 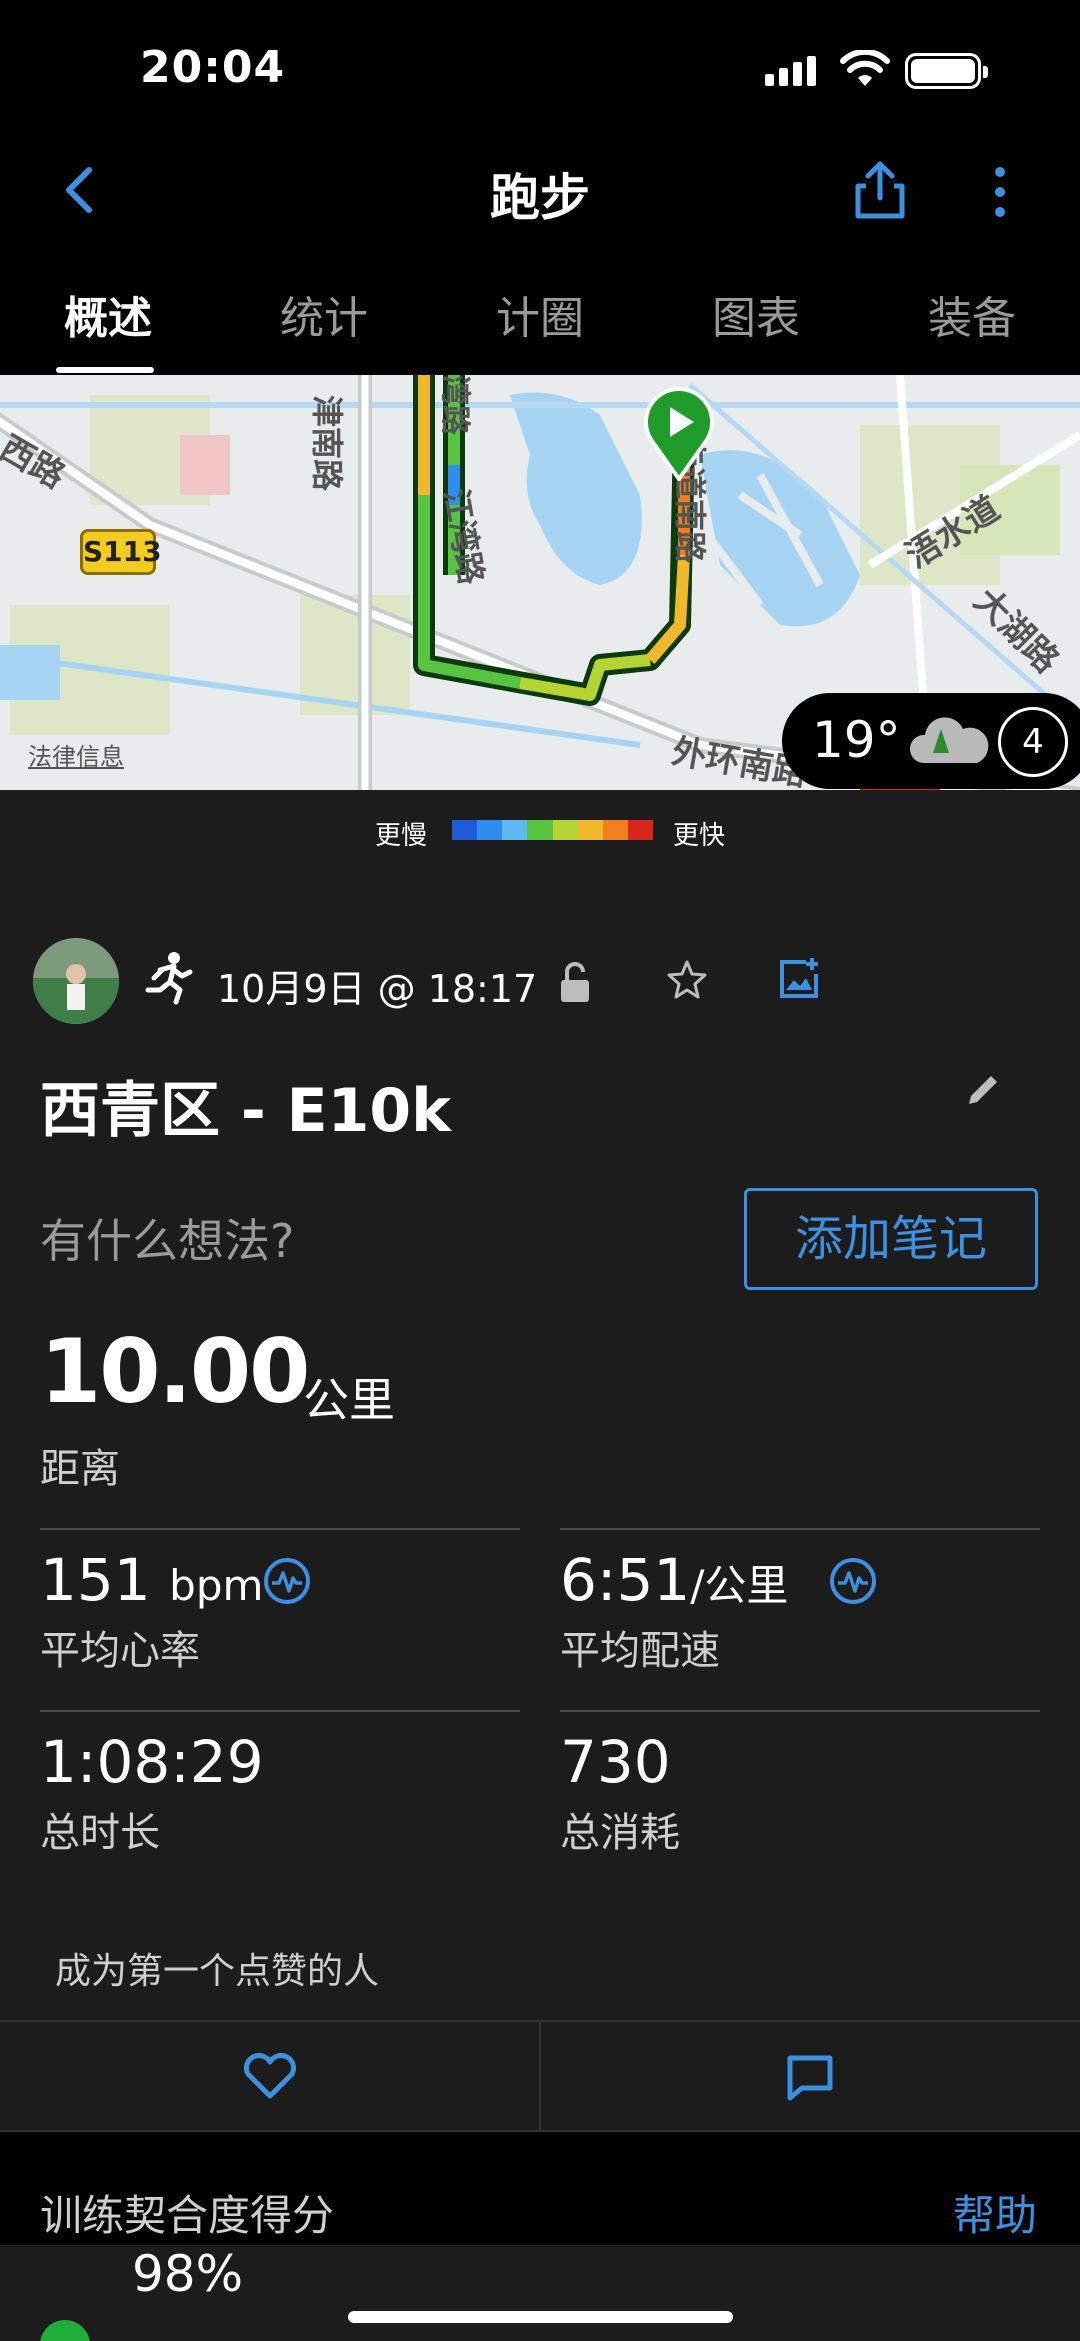 I want to click on page-title: 跑步, so click(x=540, y=198).